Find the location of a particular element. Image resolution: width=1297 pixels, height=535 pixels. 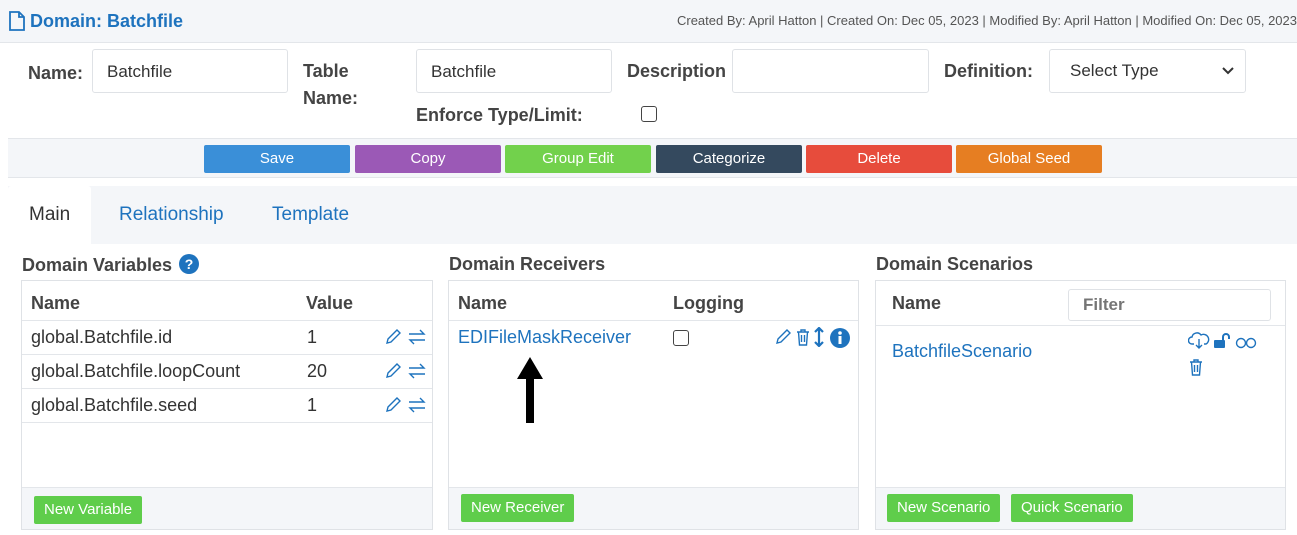

tab-relationship: Relationship is located at coordinates (171, 215).